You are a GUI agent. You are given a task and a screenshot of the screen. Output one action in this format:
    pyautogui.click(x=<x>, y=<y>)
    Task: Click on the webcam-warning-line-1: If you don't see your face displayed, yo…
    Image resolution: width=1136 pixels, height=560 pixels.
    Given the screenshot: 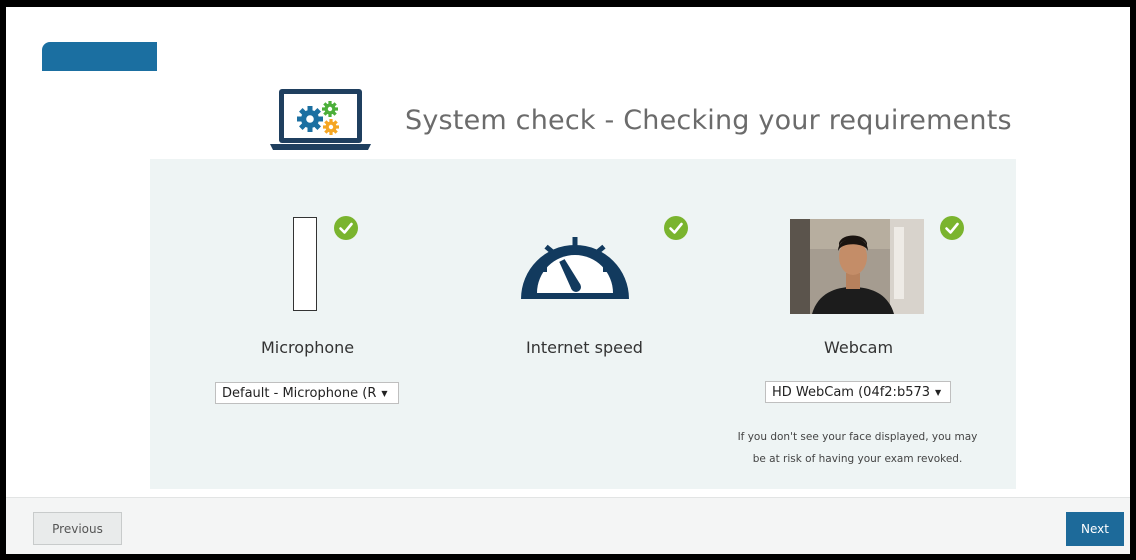 What is the action you would take?
    pyautogui.click(x=857, y=437)
    